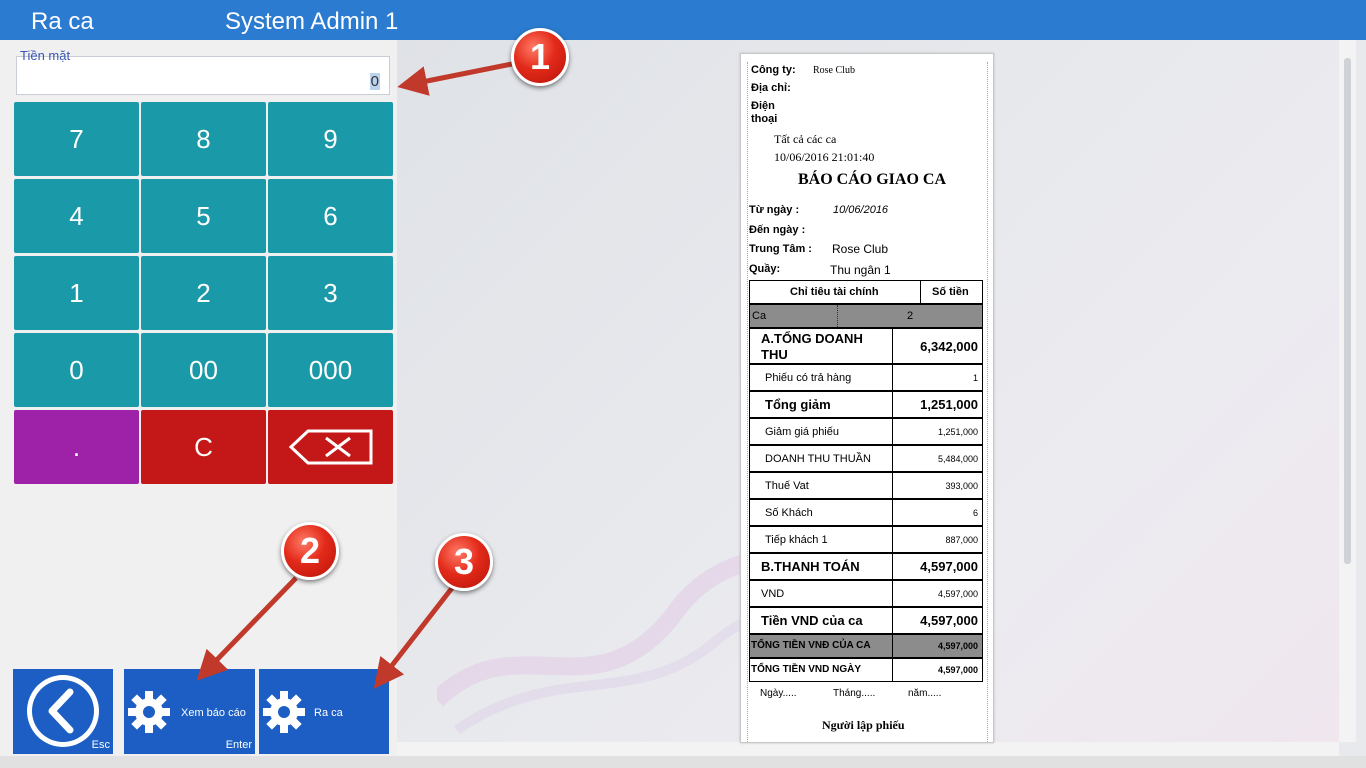  Describe the element at coordinates (464, 562) in the screenshot. I see `step-marker-3: 3` at that location.